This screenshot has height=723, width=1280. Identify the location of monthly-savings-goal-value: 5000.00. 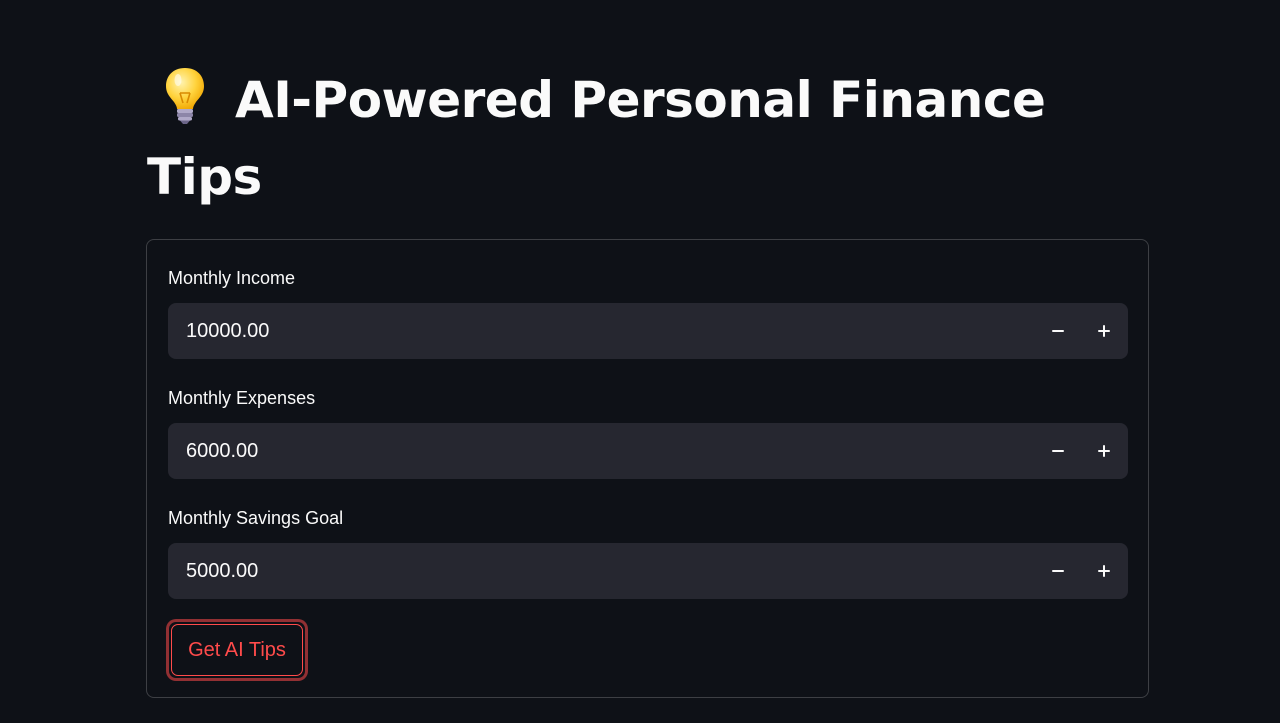
(222, 571).